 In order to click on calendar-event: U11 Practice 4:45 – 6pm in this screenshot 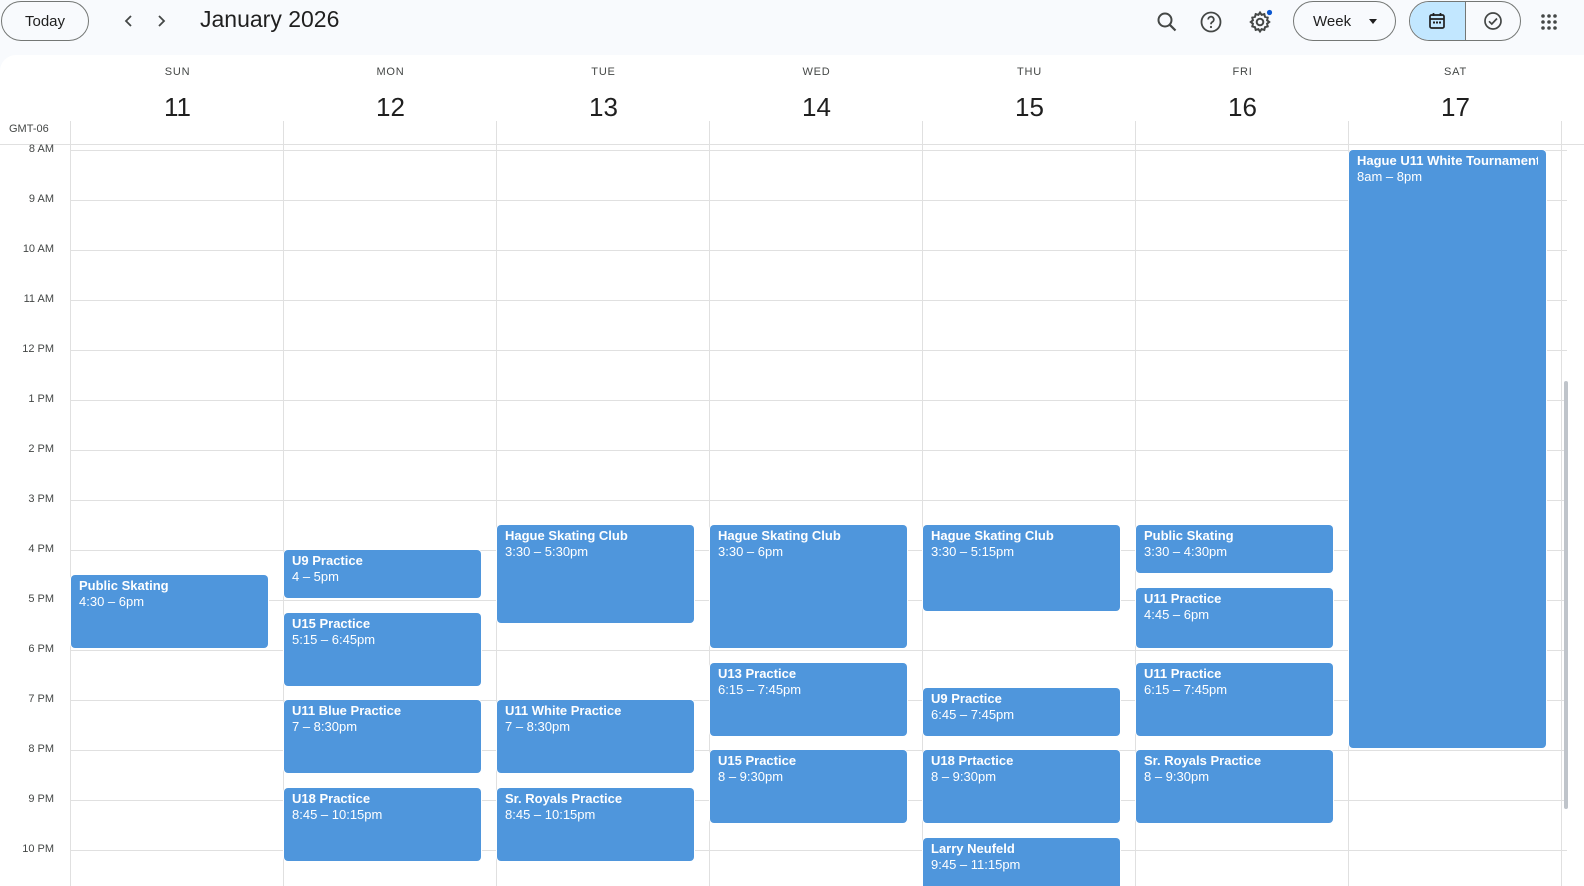, I will do `click(1234, 617)`.